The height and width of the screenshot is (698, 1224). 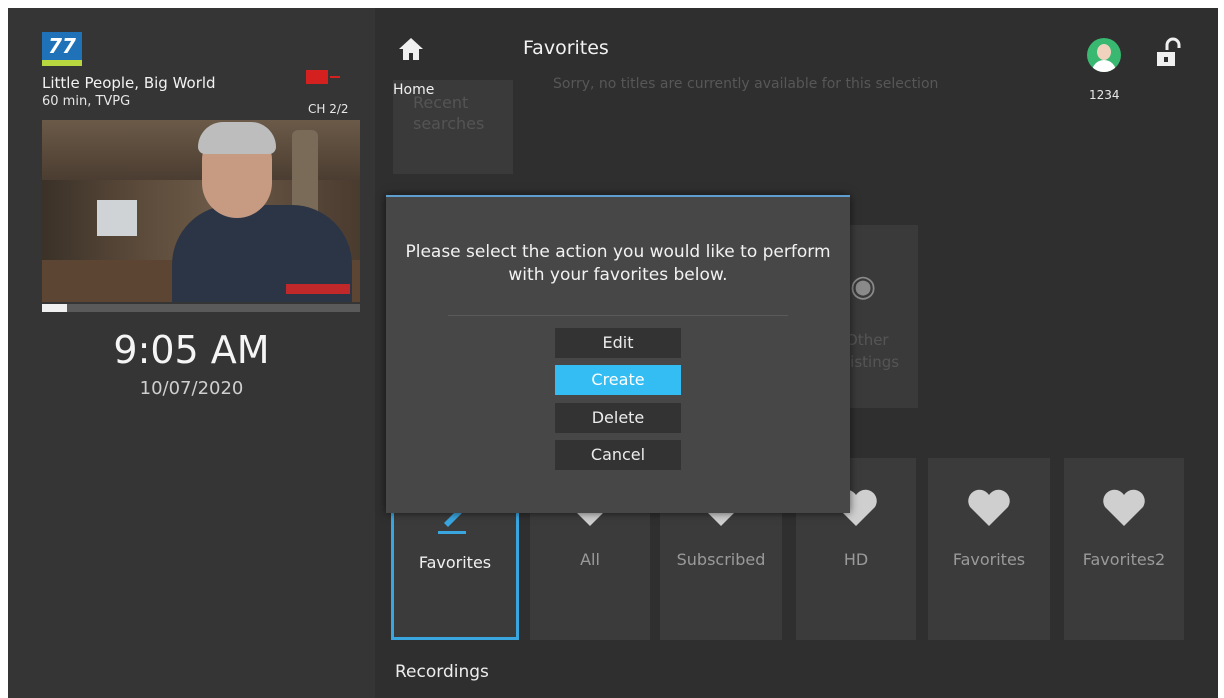 I want to click on user-id: 1234, so click(x=1104, y=95).